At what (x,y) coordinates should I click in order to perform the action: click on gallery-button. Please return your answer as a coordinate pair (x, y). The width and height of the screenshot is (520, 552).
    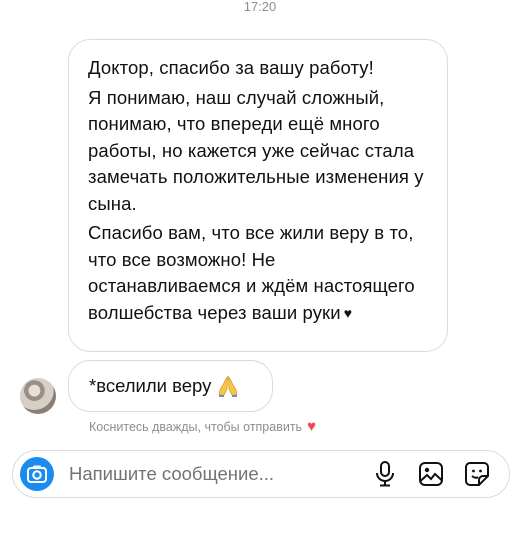
    Looking at the image, I should click on (431, 474).